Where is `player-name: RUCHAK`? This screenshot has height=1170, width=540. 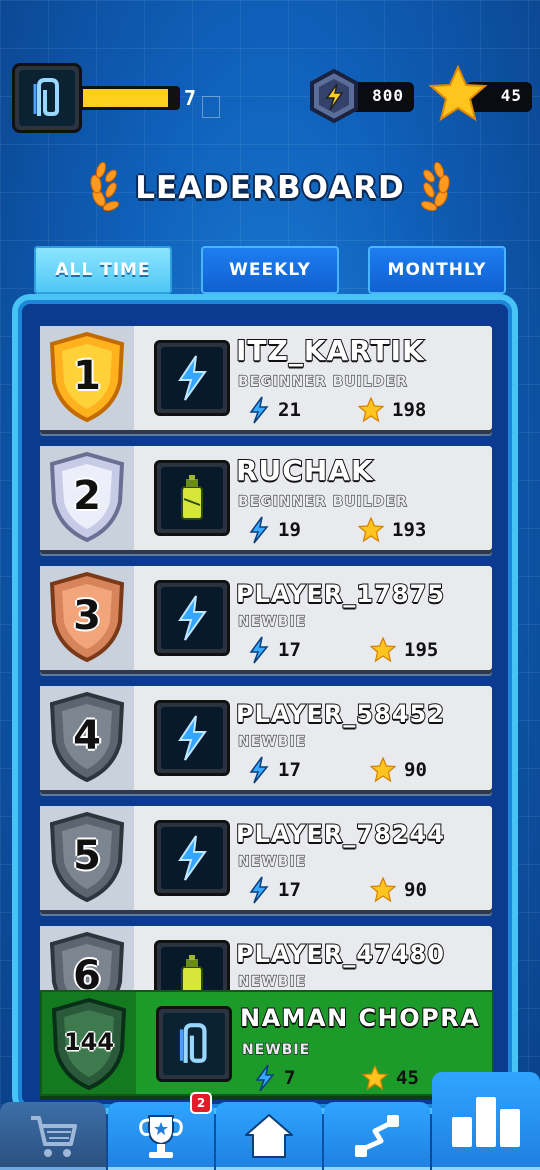 player-name: RUCHAK is located at coordinates (304, 470).